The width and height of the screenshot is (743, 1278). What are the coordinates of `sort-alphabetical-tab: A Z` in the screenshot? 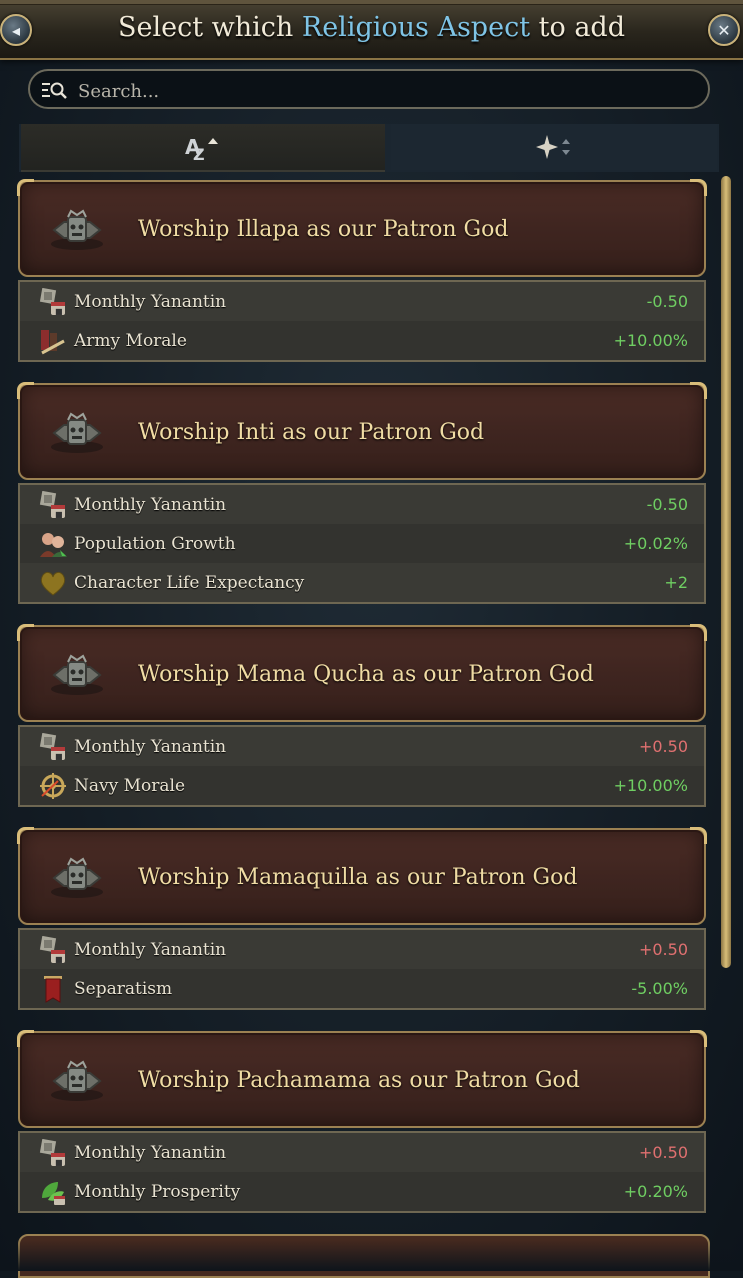 It's located at (203, 148).